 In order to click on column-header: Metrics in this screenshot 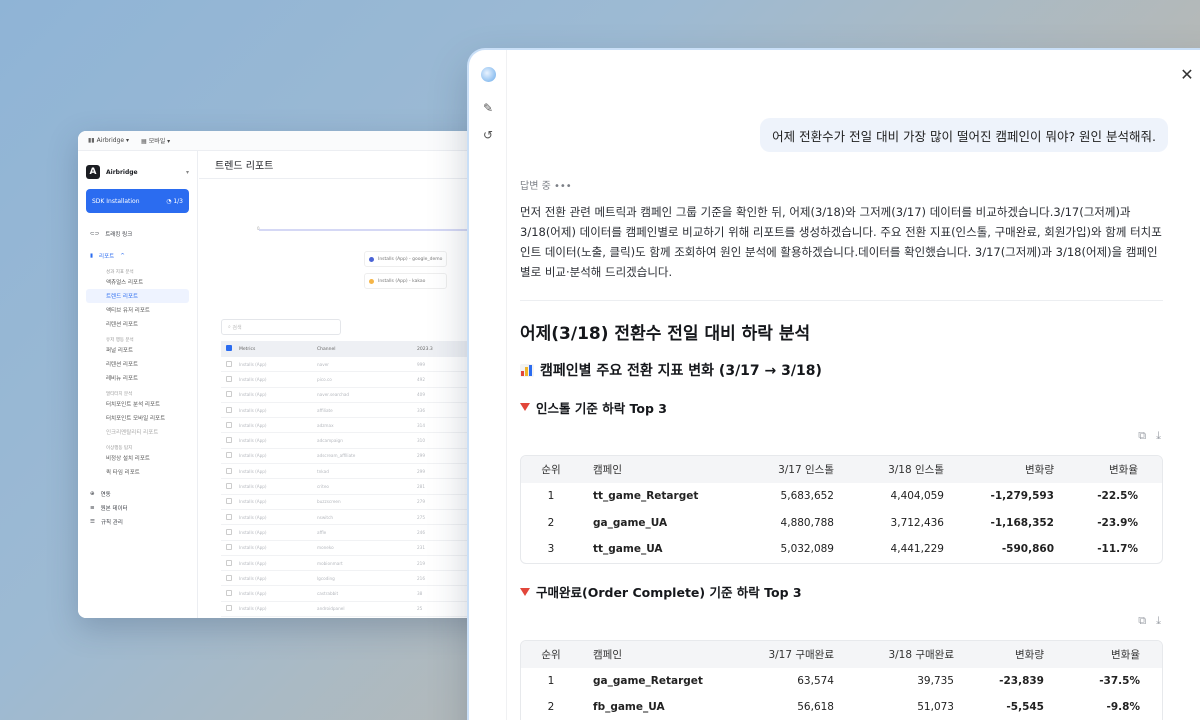, I will do `click(278, 349)`.